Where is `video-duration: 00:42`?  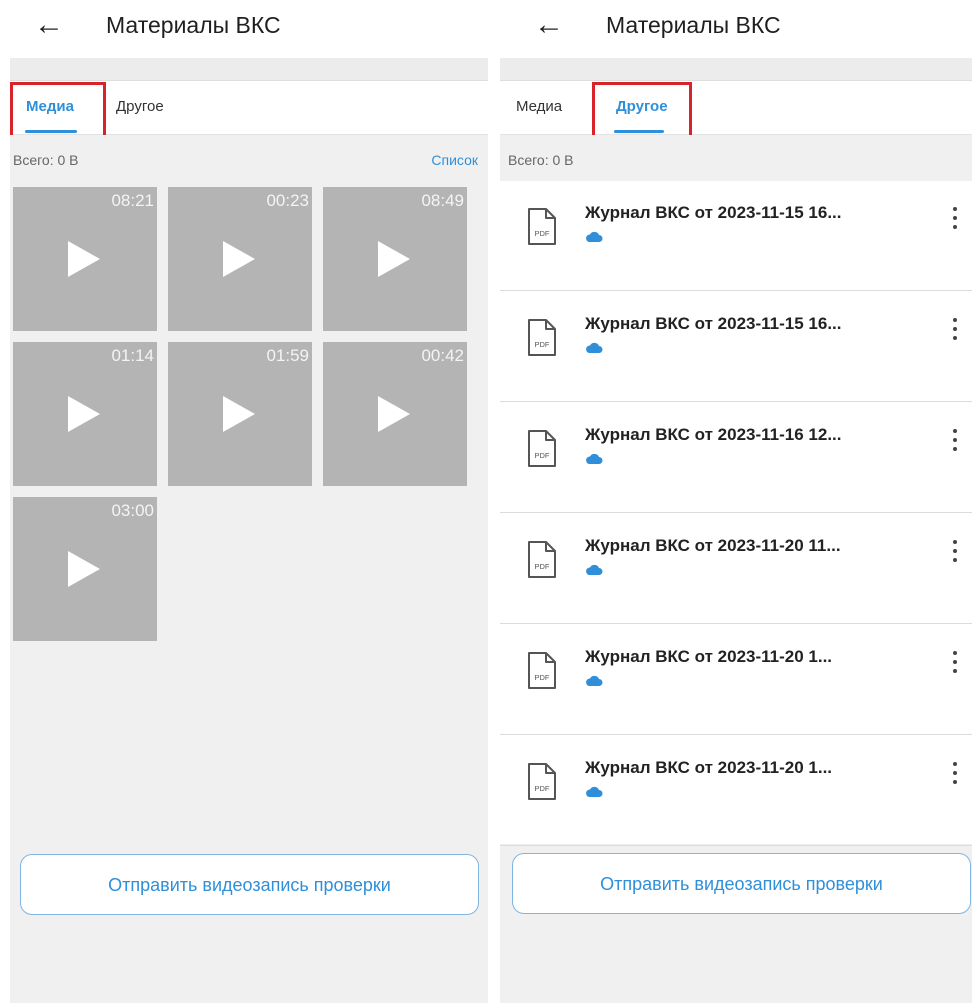 video-duration: 00:42 is located at coordinates (442, 355).